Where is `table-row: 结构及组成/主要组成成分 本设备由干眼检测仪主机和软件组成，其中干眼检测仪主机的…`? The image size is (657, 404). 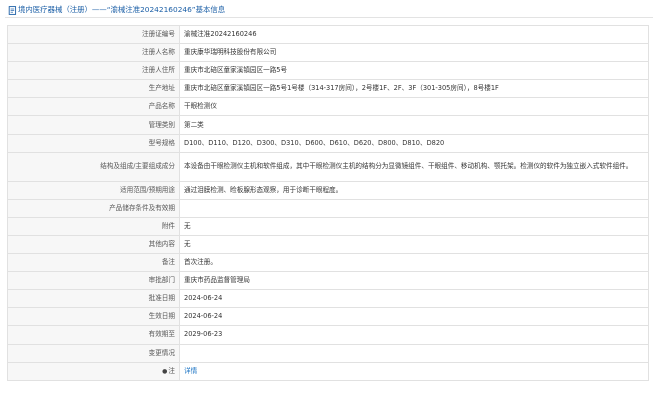
table-row: 结构及组成/主要组成成分 本设备由干眼检测仪主机和软件组成，其中干眼检测仪主机的… is located at coordinates (328, 166).